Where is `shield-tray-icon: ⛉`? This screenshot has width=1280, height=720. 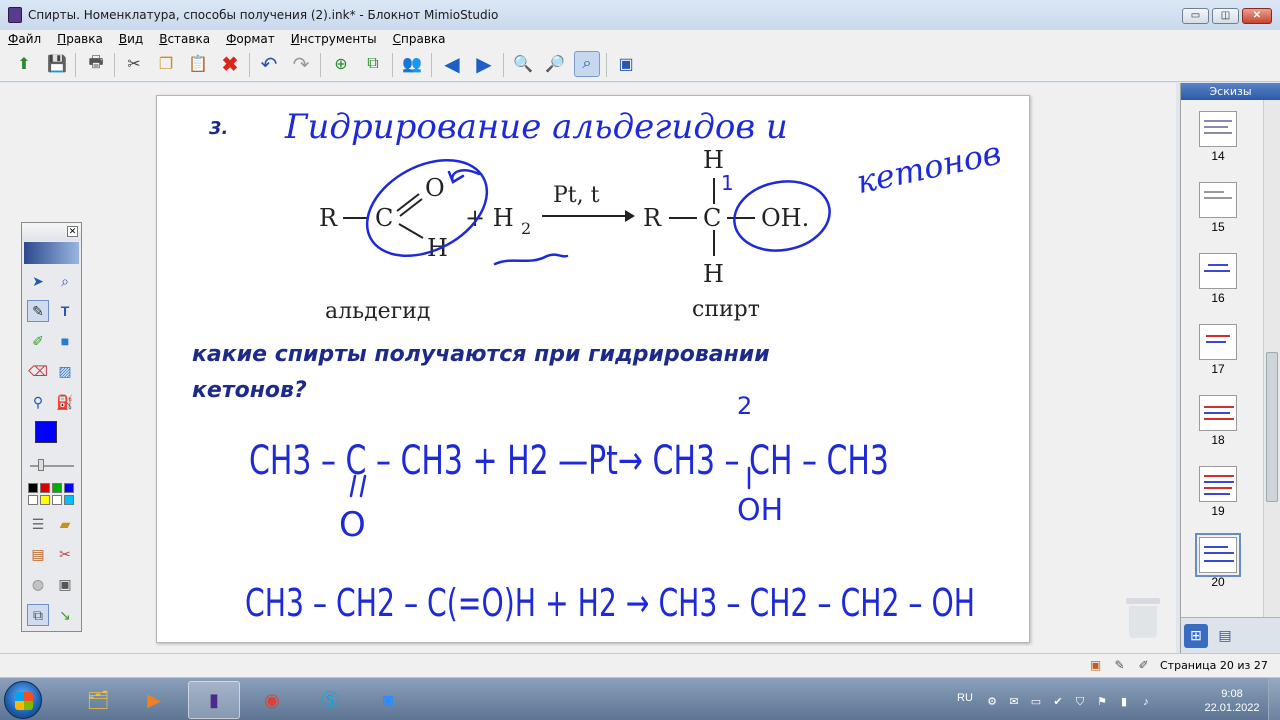
shield-tray-icon: ⛉ is located at coordinates (1080, 702).